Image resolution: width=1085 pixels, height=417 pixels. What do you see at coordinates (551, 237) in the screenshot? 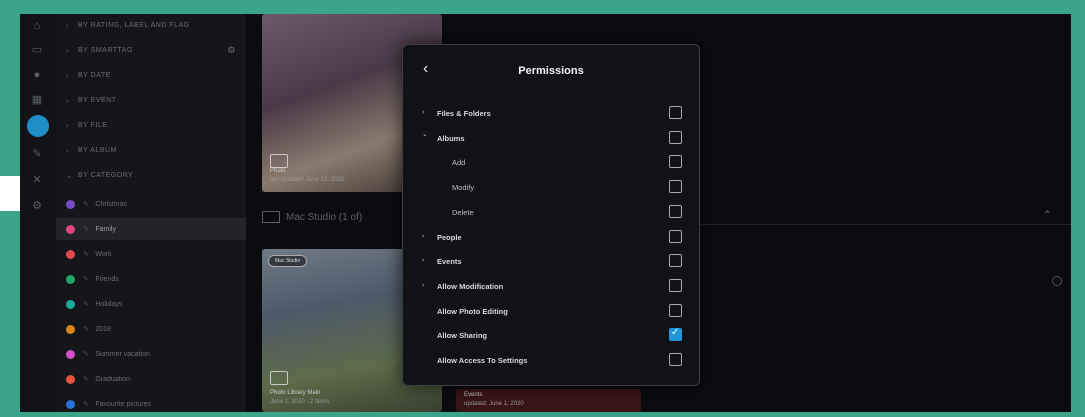
I see `permission-row: › People` at bounding box center [551, 237].